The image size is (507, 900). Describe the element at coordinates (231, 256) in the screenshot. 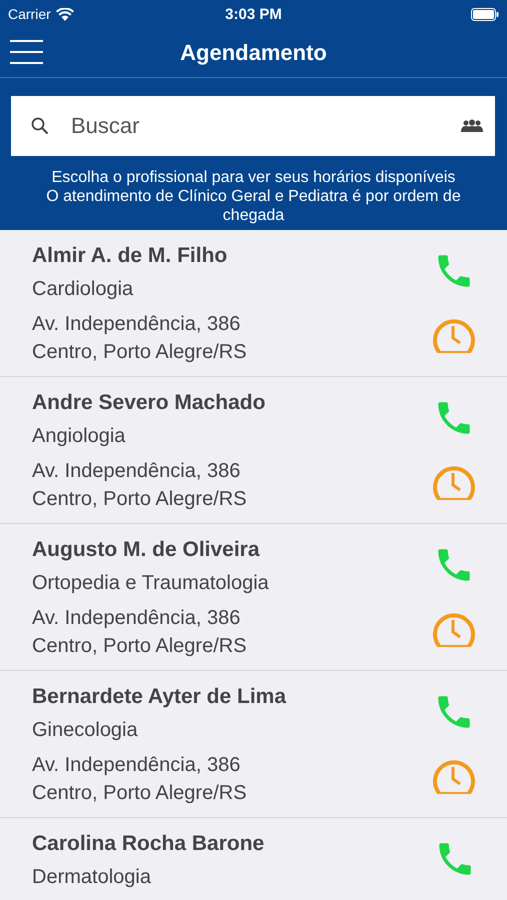

I see `professional-name: Almir A. de M. Filho` at that location.